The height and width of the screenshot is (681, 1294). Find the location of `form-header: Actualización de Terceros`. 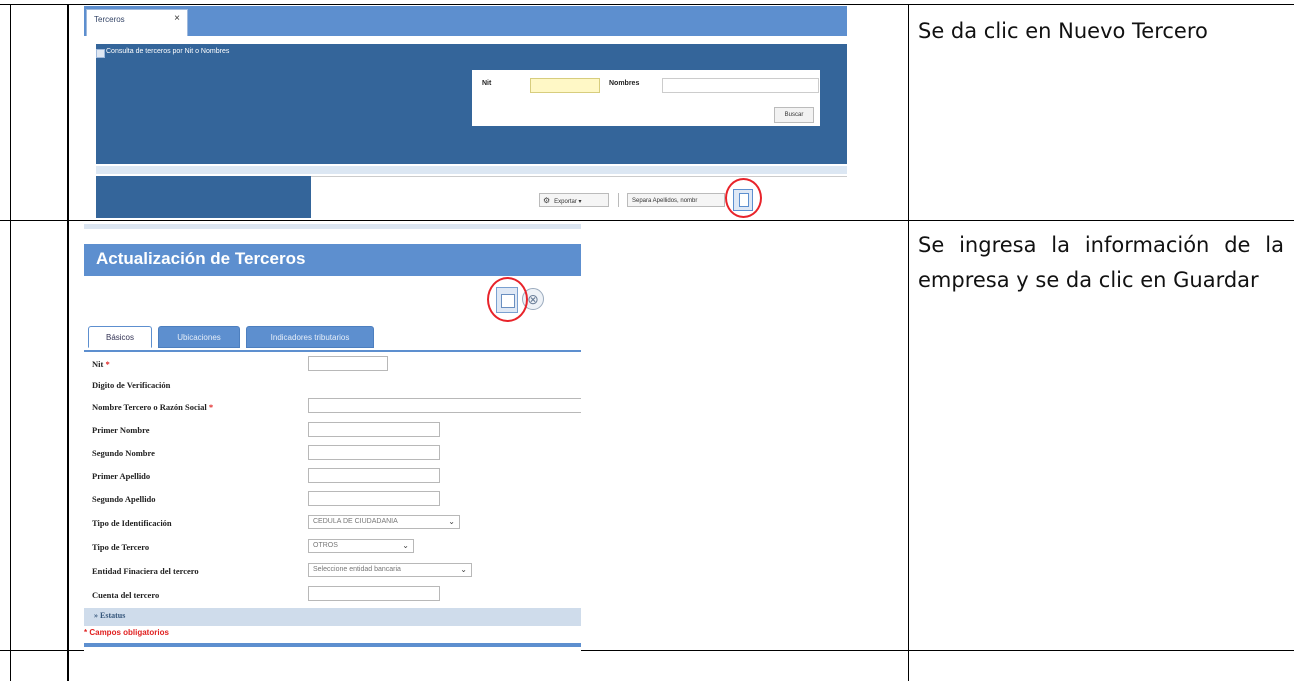

form-header: Actualización de Terceros is located at coordinates (332, 260).